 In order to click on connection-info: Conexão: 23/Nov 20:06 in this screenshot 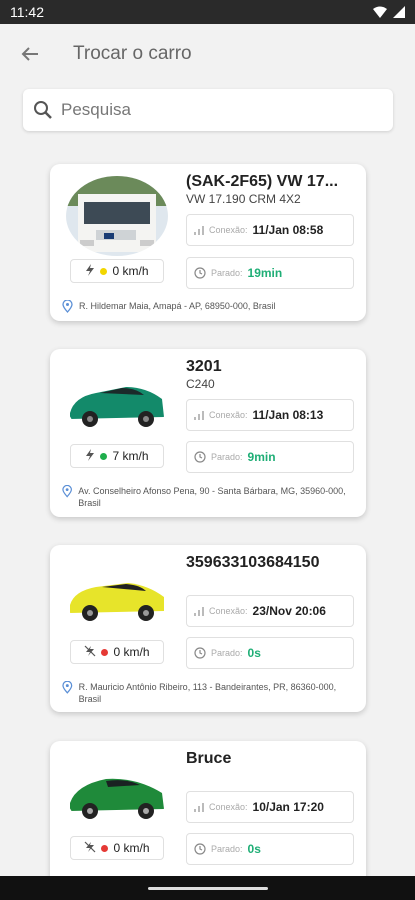, I will do `click(270, 611)`.